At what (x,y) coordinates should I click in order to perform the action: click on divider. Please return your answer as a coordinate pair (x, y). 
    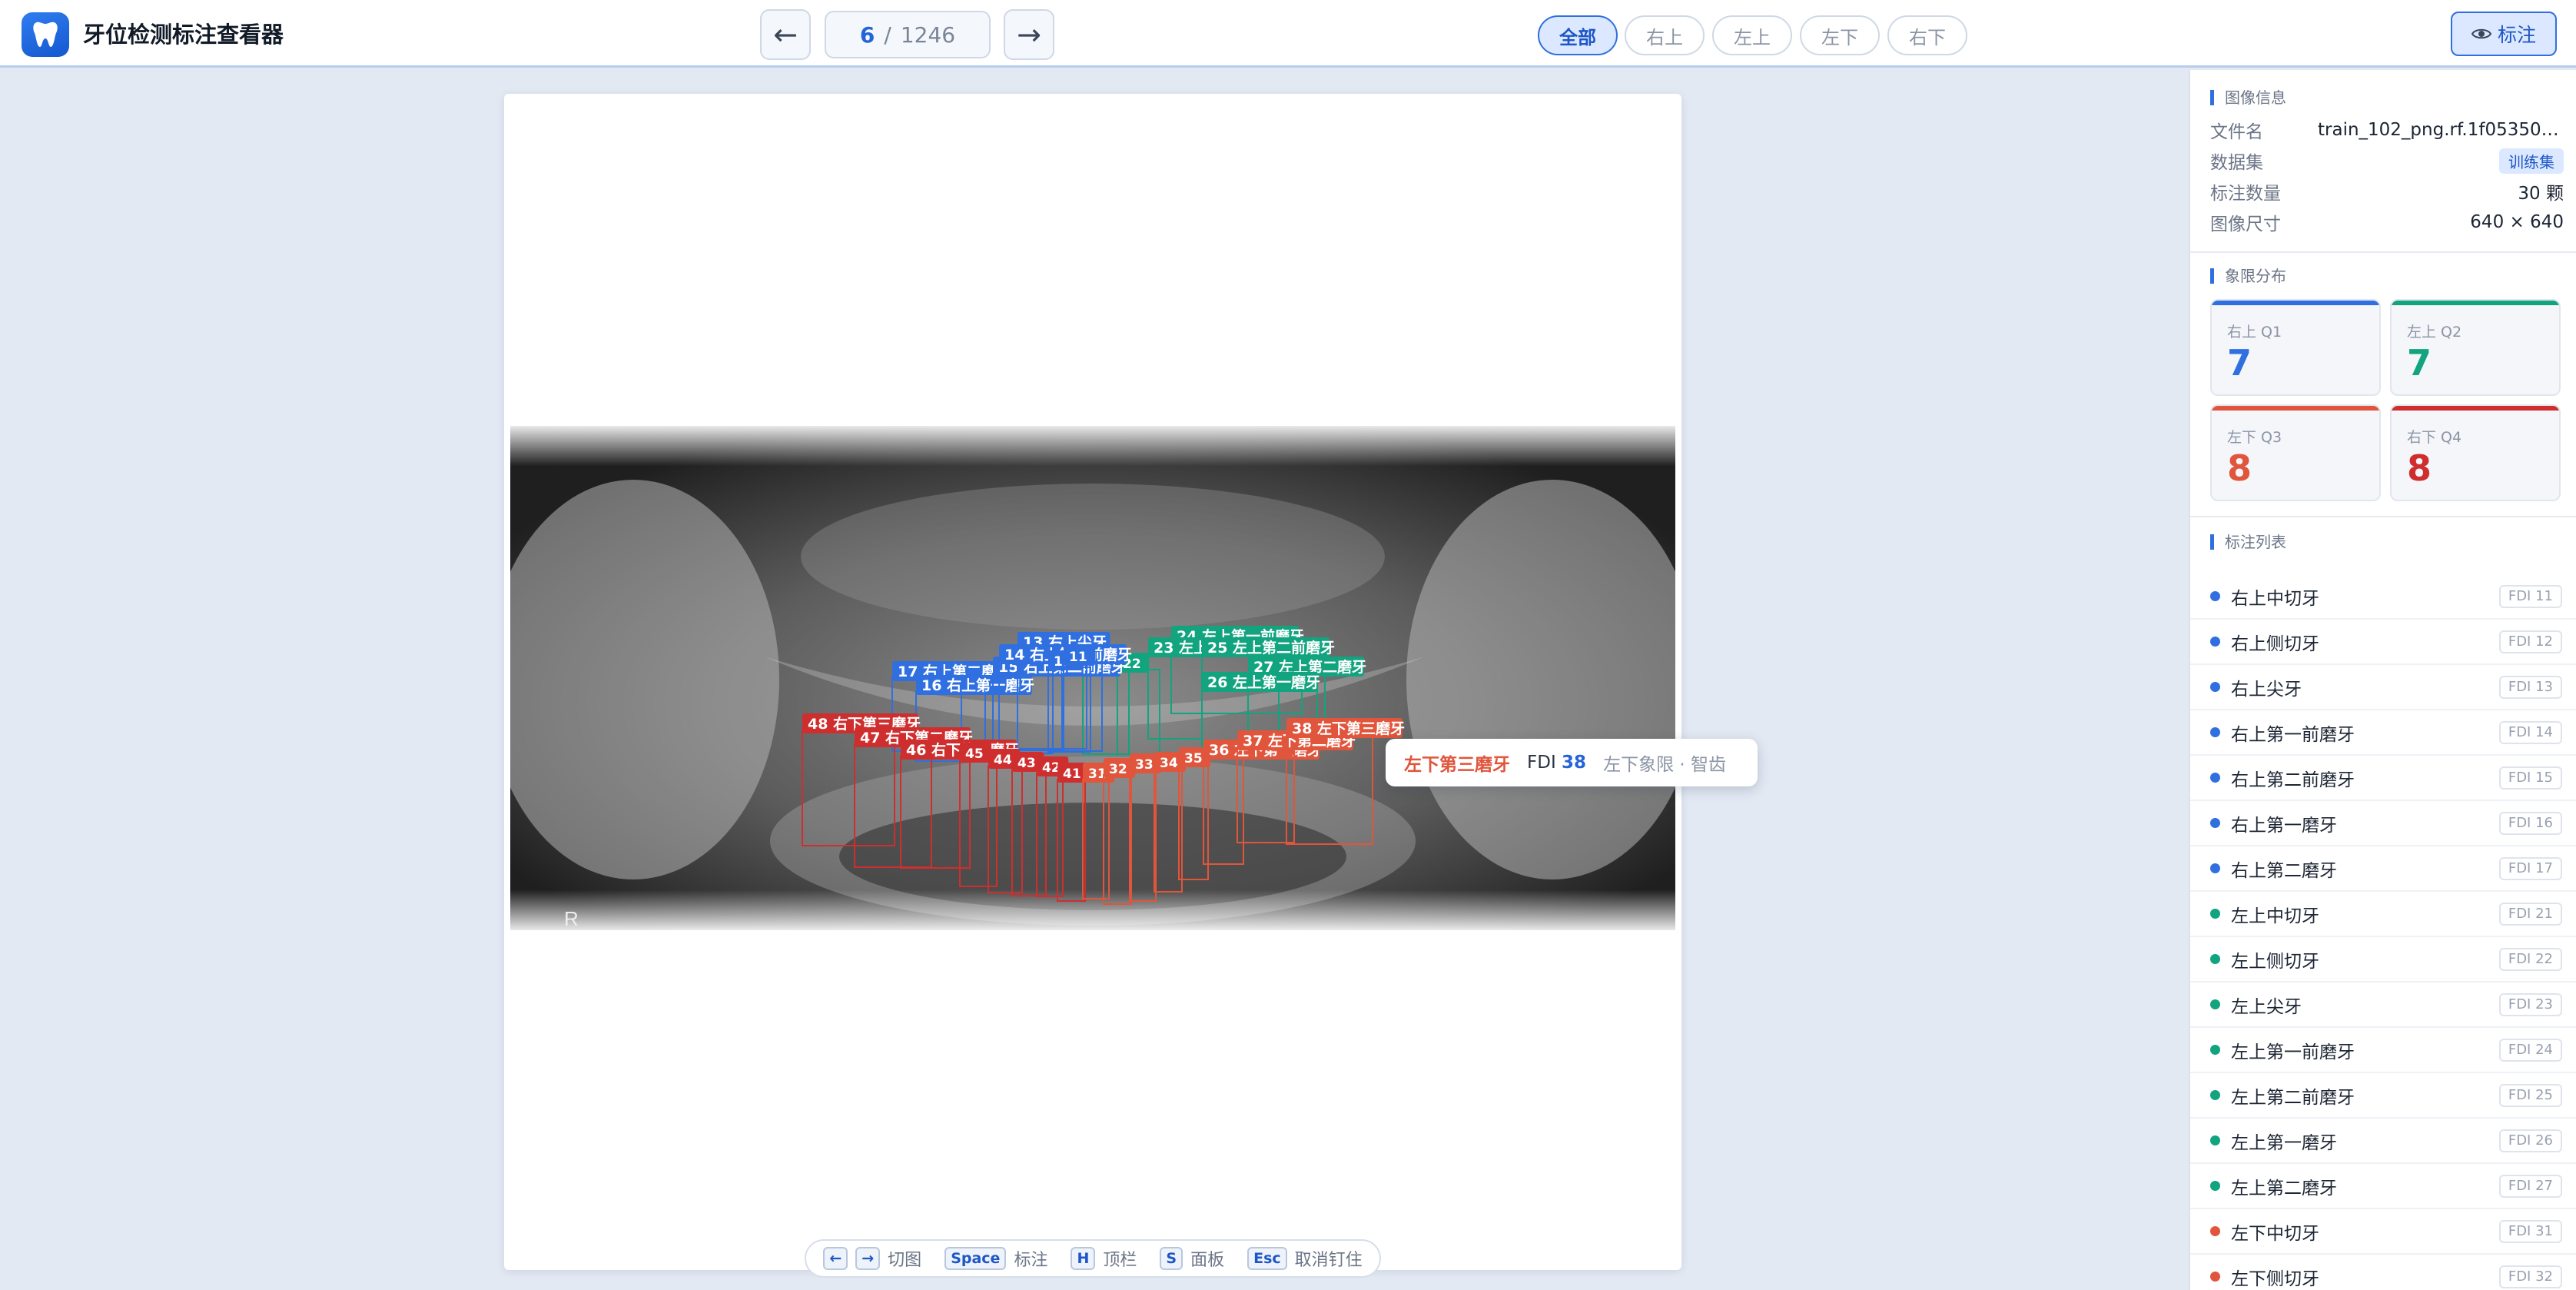
    Looking at the image, I should click on (2383, 516).